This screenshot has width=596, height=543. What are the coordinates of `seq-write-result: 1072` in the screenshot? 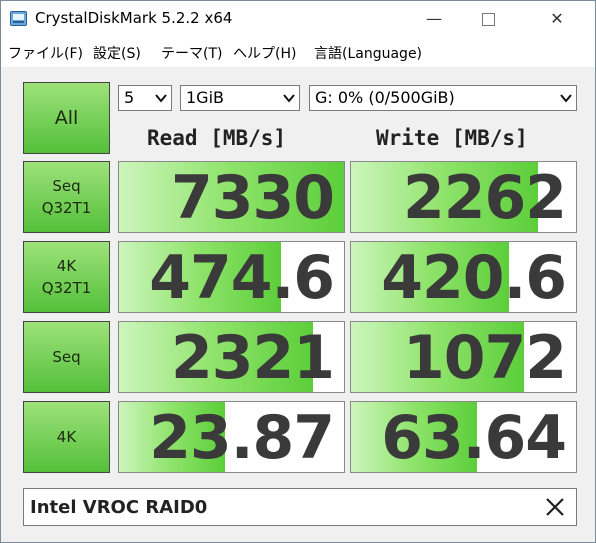 It's located at (463, 357).